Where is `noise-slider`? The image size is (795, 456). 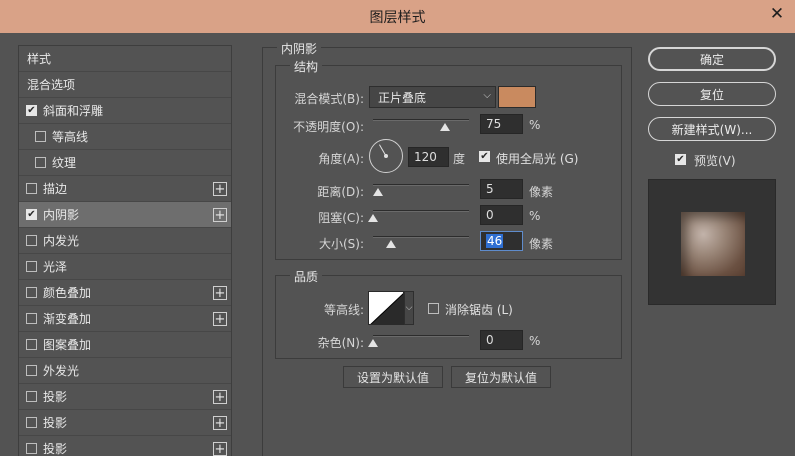 noise-slider is located at coordinates (421, 336).